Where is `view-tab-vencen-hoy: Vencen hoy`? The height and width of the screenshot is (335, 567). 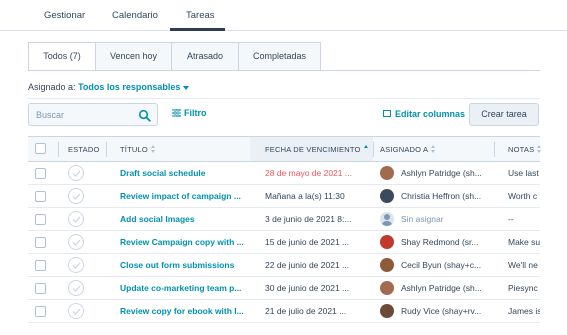 view-tab-vencen-hoy: Vencen hoy is located at coordinates (133, 56).